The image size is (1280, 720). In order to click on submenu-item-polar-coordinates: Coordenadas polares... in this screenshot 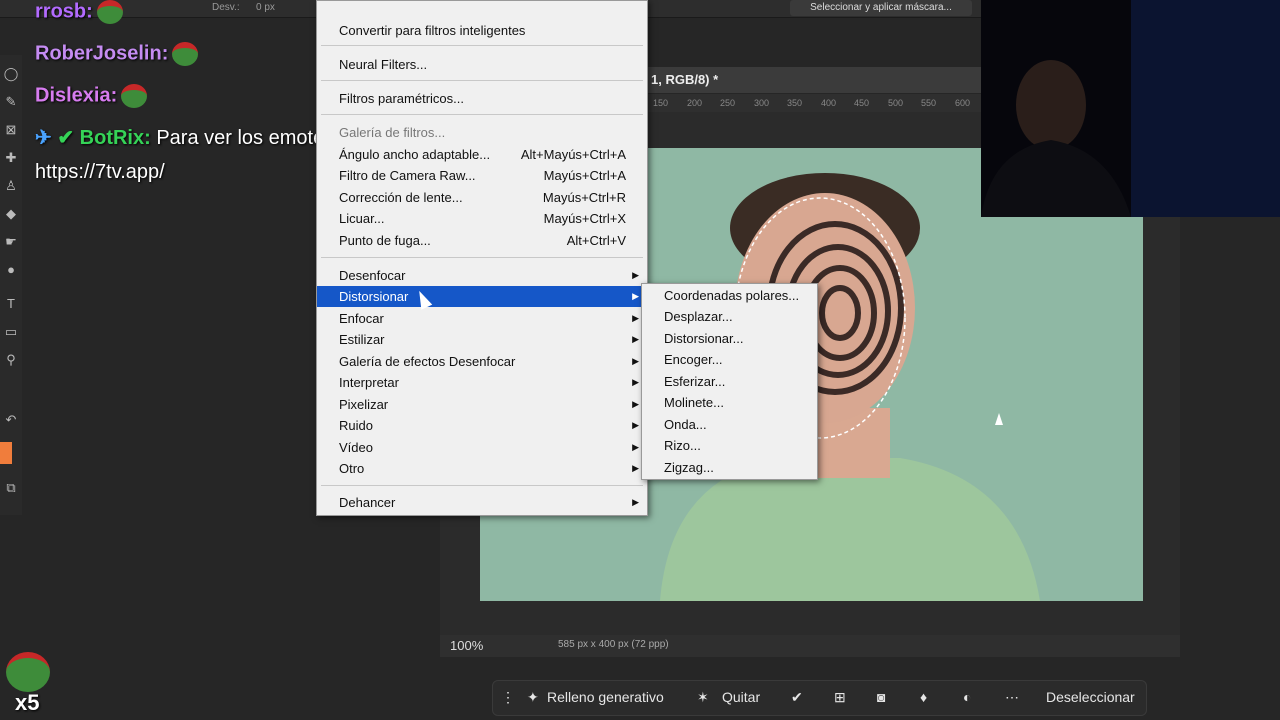, I will do `click(729, 295)`.